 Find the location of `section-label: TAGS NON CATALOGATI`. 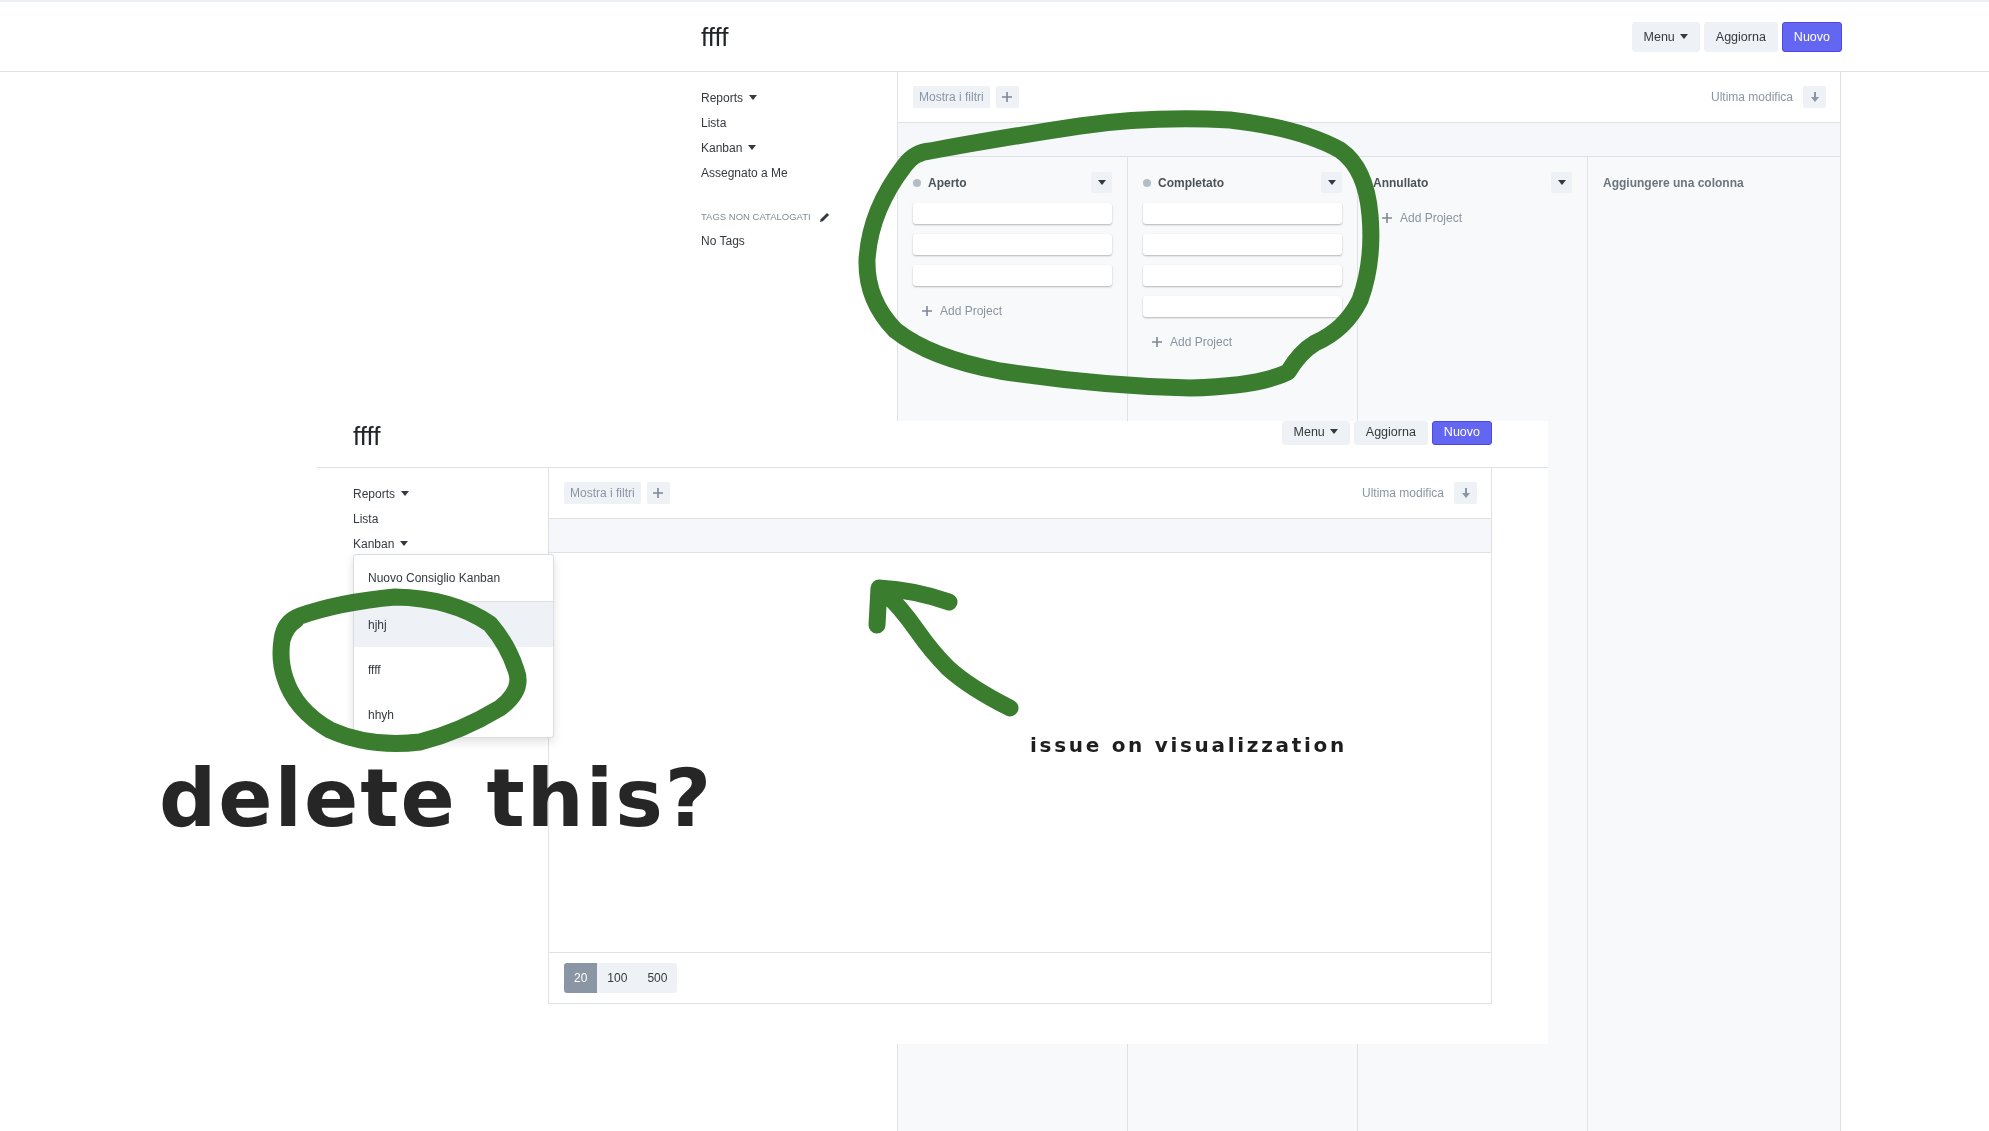

section-label: TAGS NON CATALOGATI is located at coordinates (756, 217).